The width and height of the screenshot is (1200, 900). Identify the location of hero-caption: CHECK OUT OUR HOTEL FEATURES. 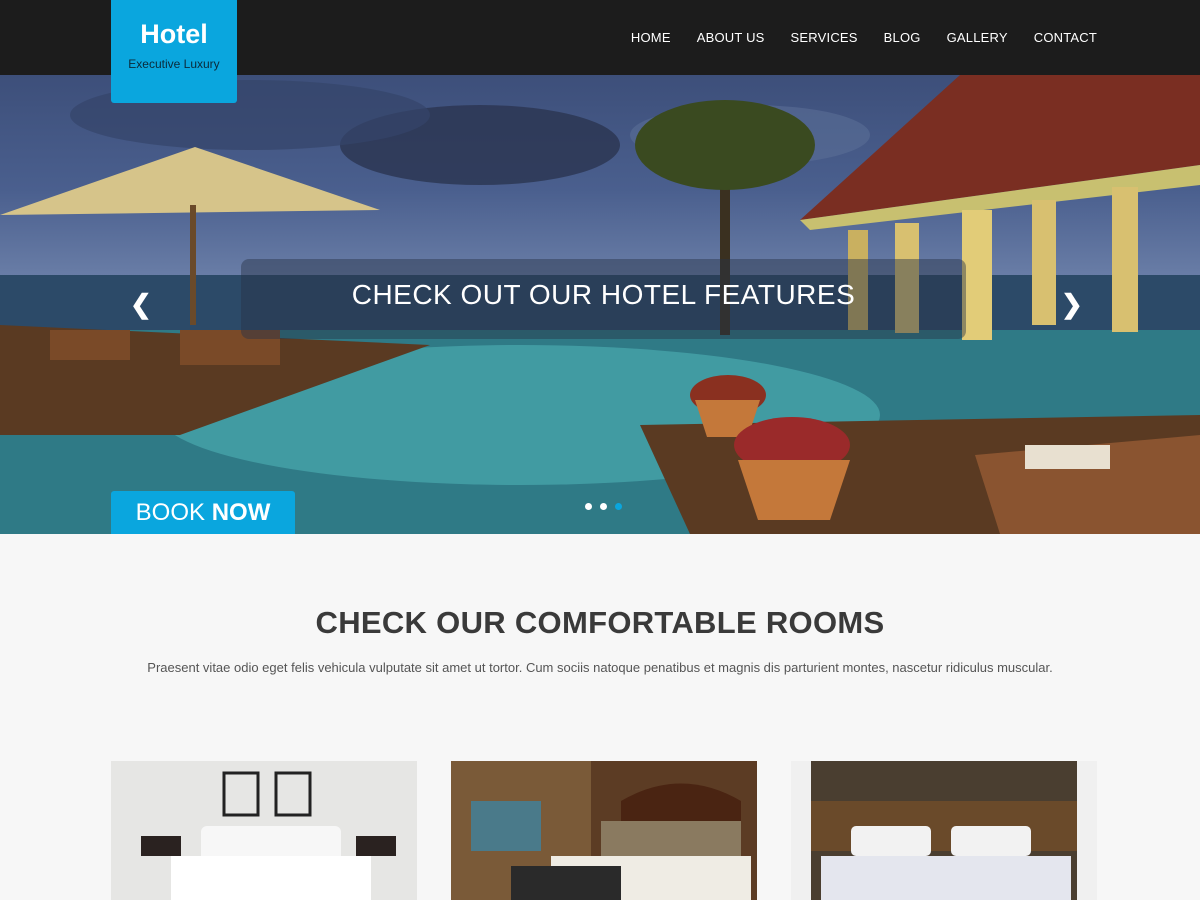
(603, 294).